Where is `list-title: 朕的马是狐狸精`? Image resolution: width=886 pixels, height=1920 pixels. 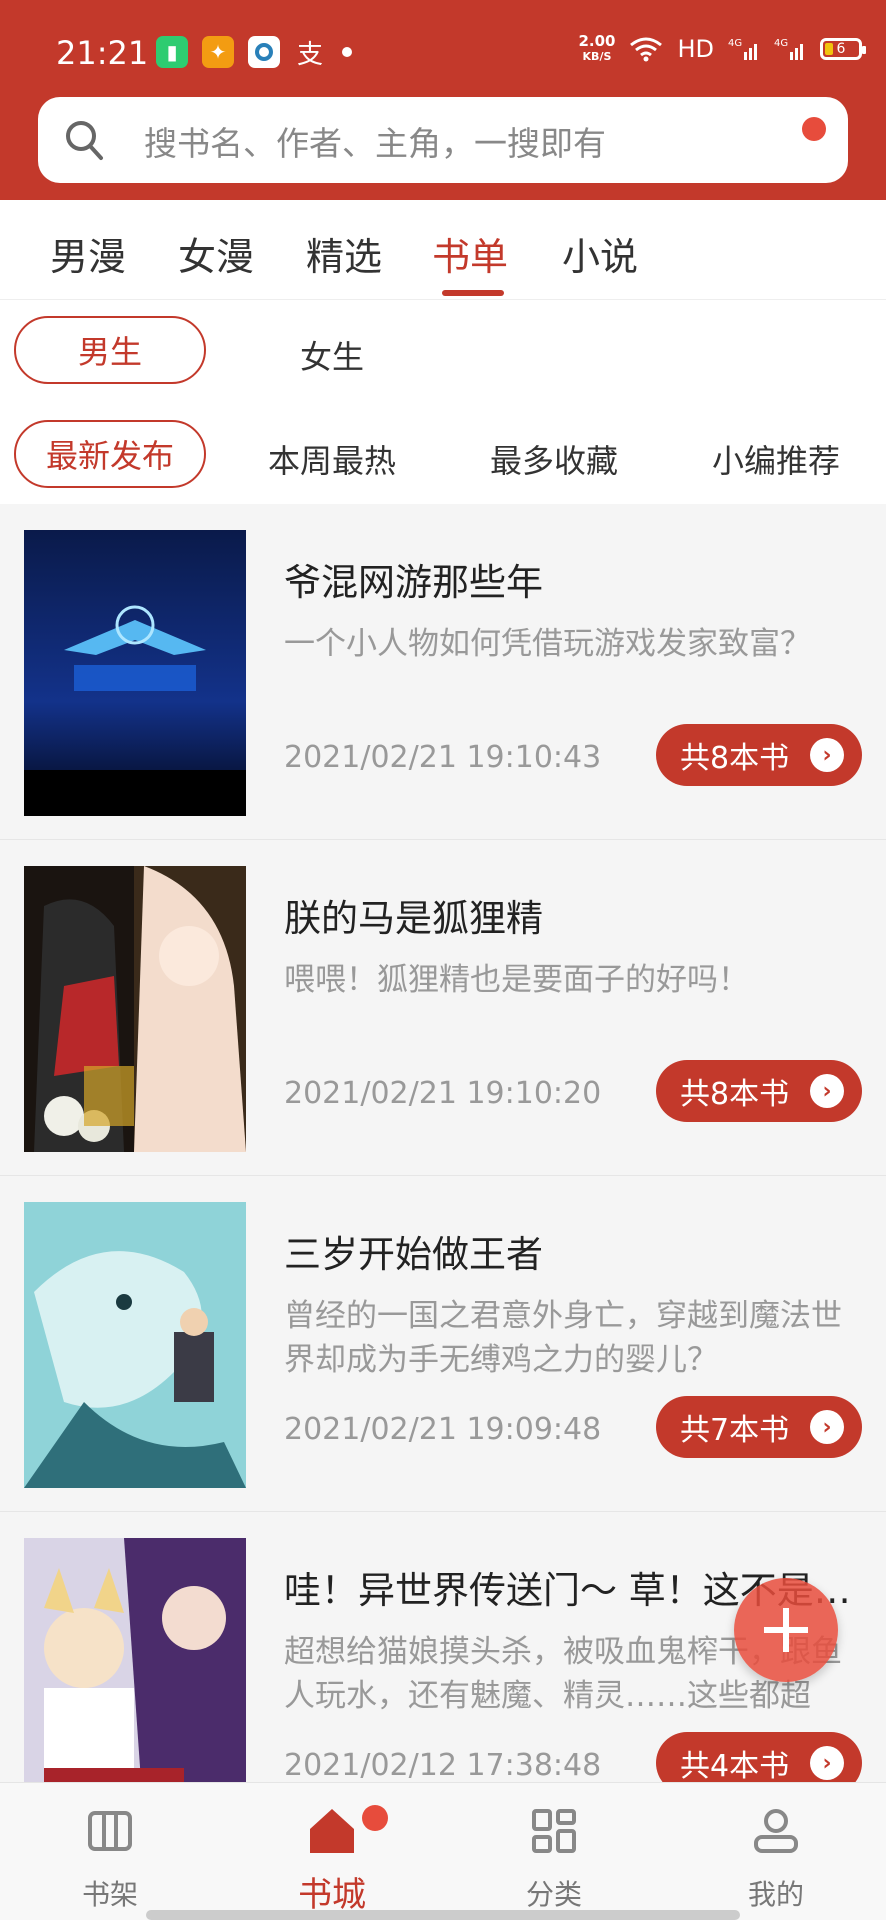
list-title: 朕的马是狐狸精 is located at coordinates (413, 918).